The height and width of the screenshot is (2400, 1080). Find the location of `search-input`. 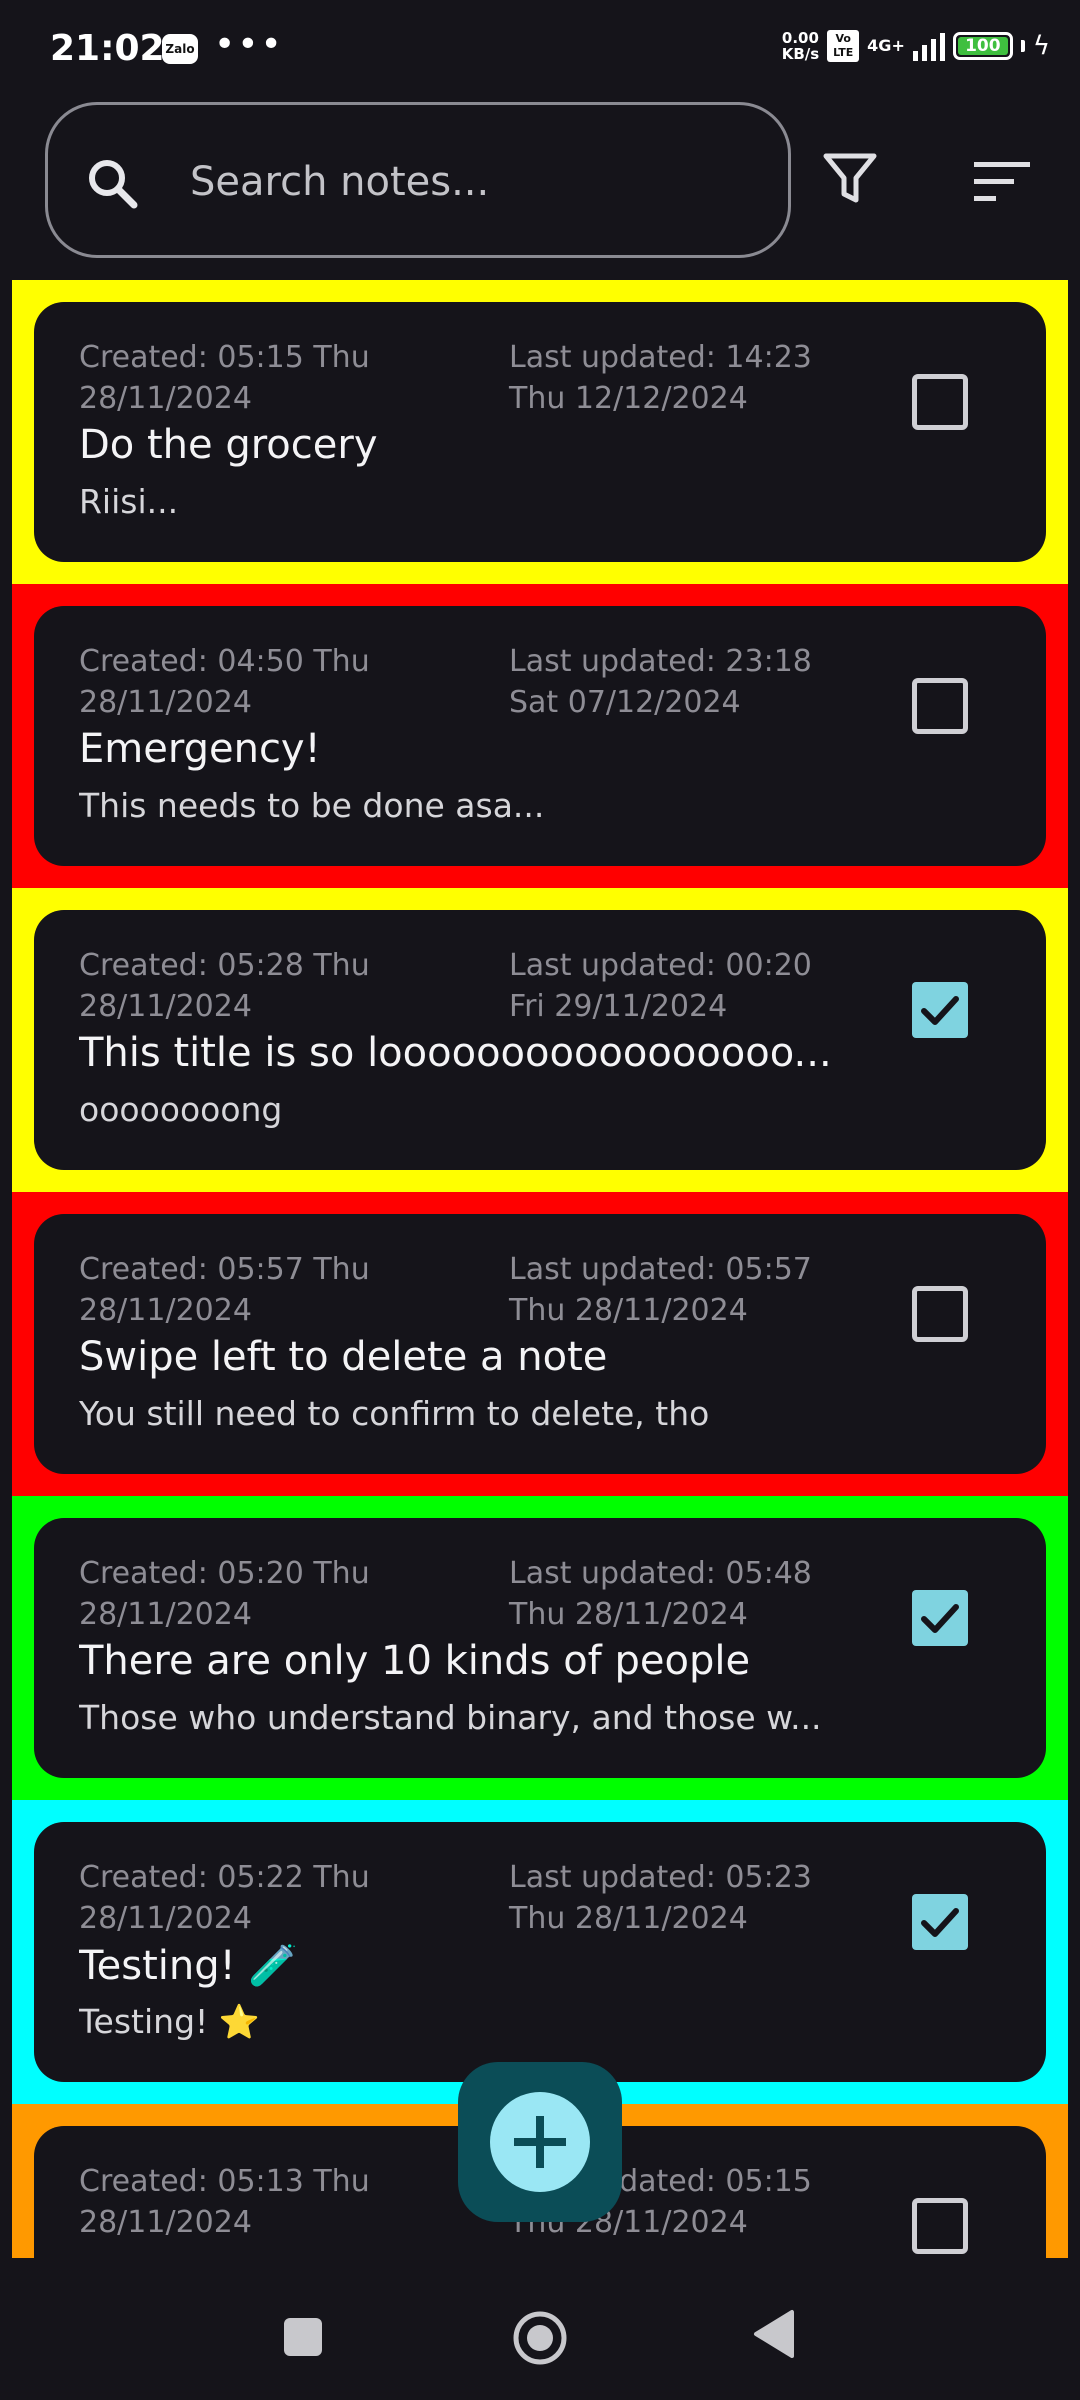

search-input is located at coordinates (470, 182).